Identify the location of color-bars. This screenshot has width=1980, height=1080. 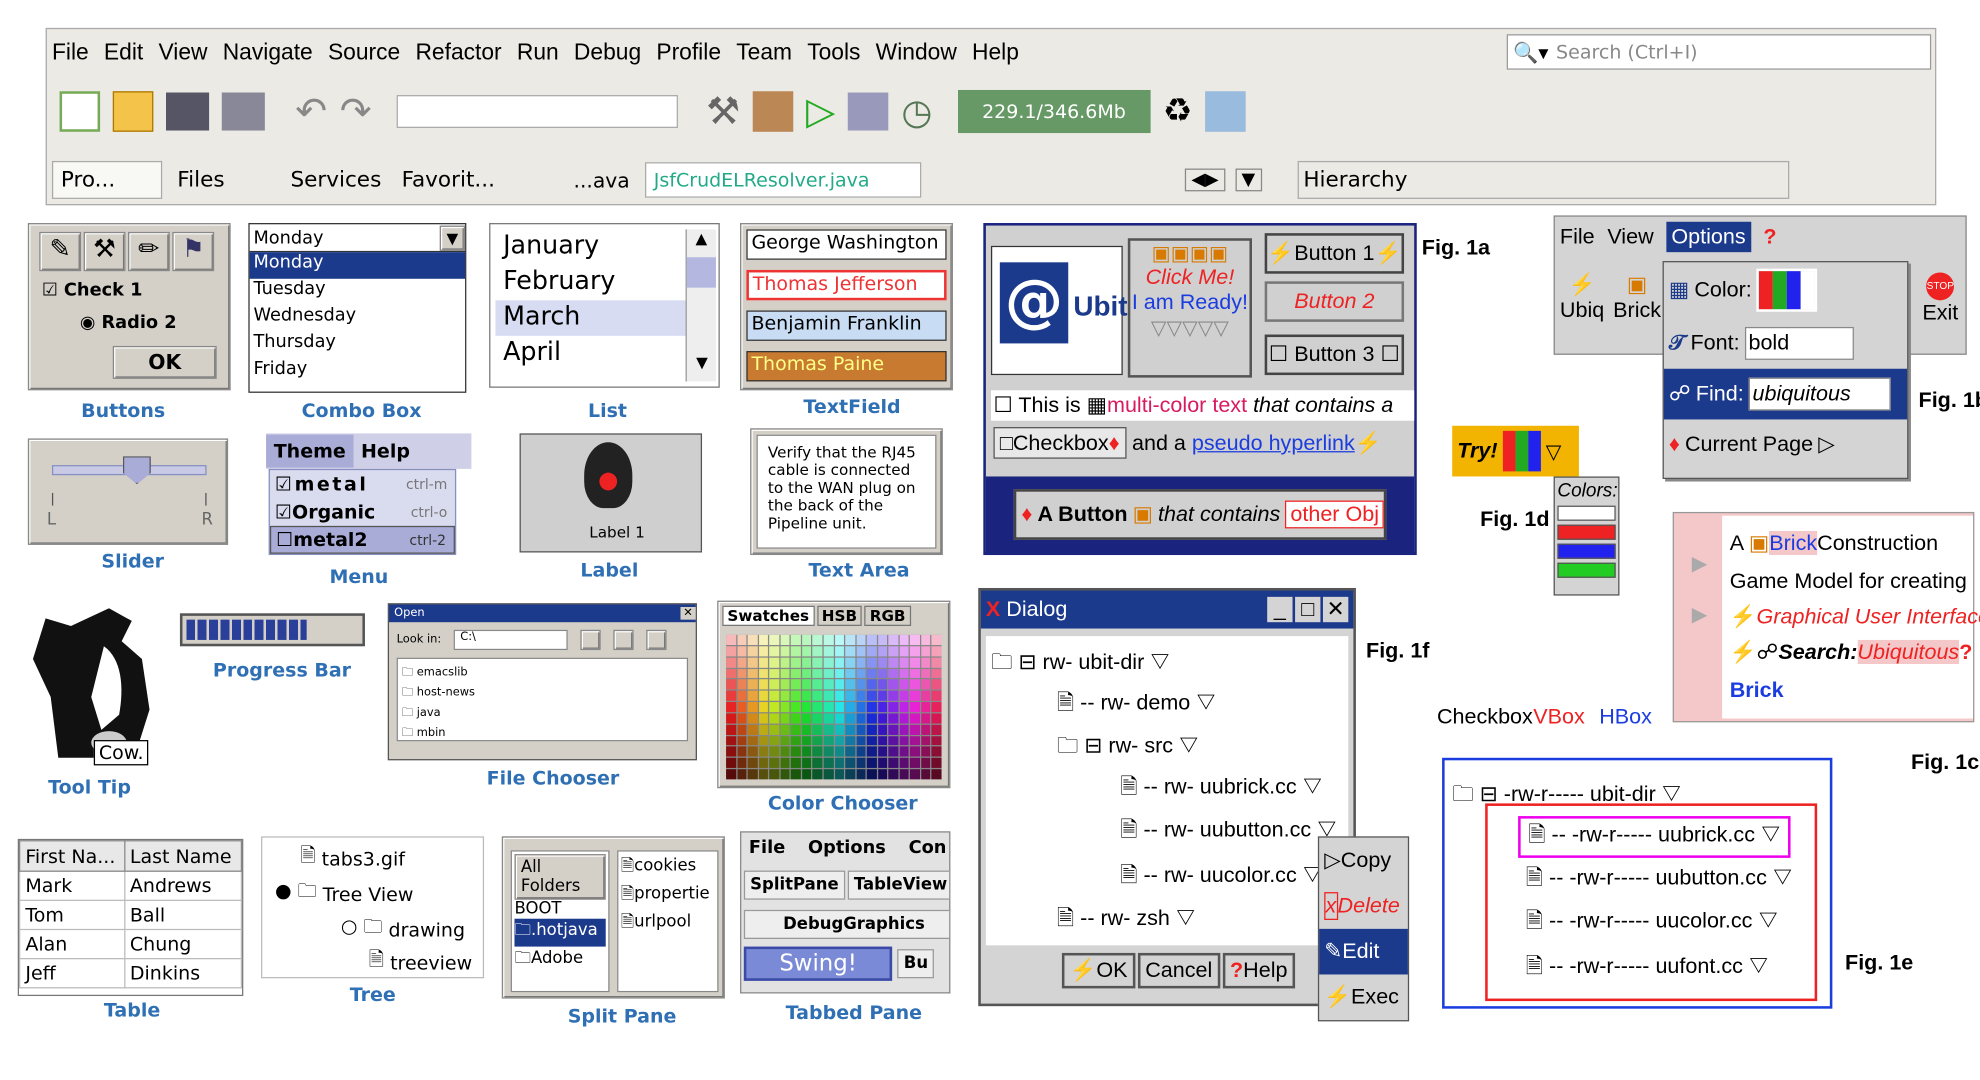
(1787, 290).